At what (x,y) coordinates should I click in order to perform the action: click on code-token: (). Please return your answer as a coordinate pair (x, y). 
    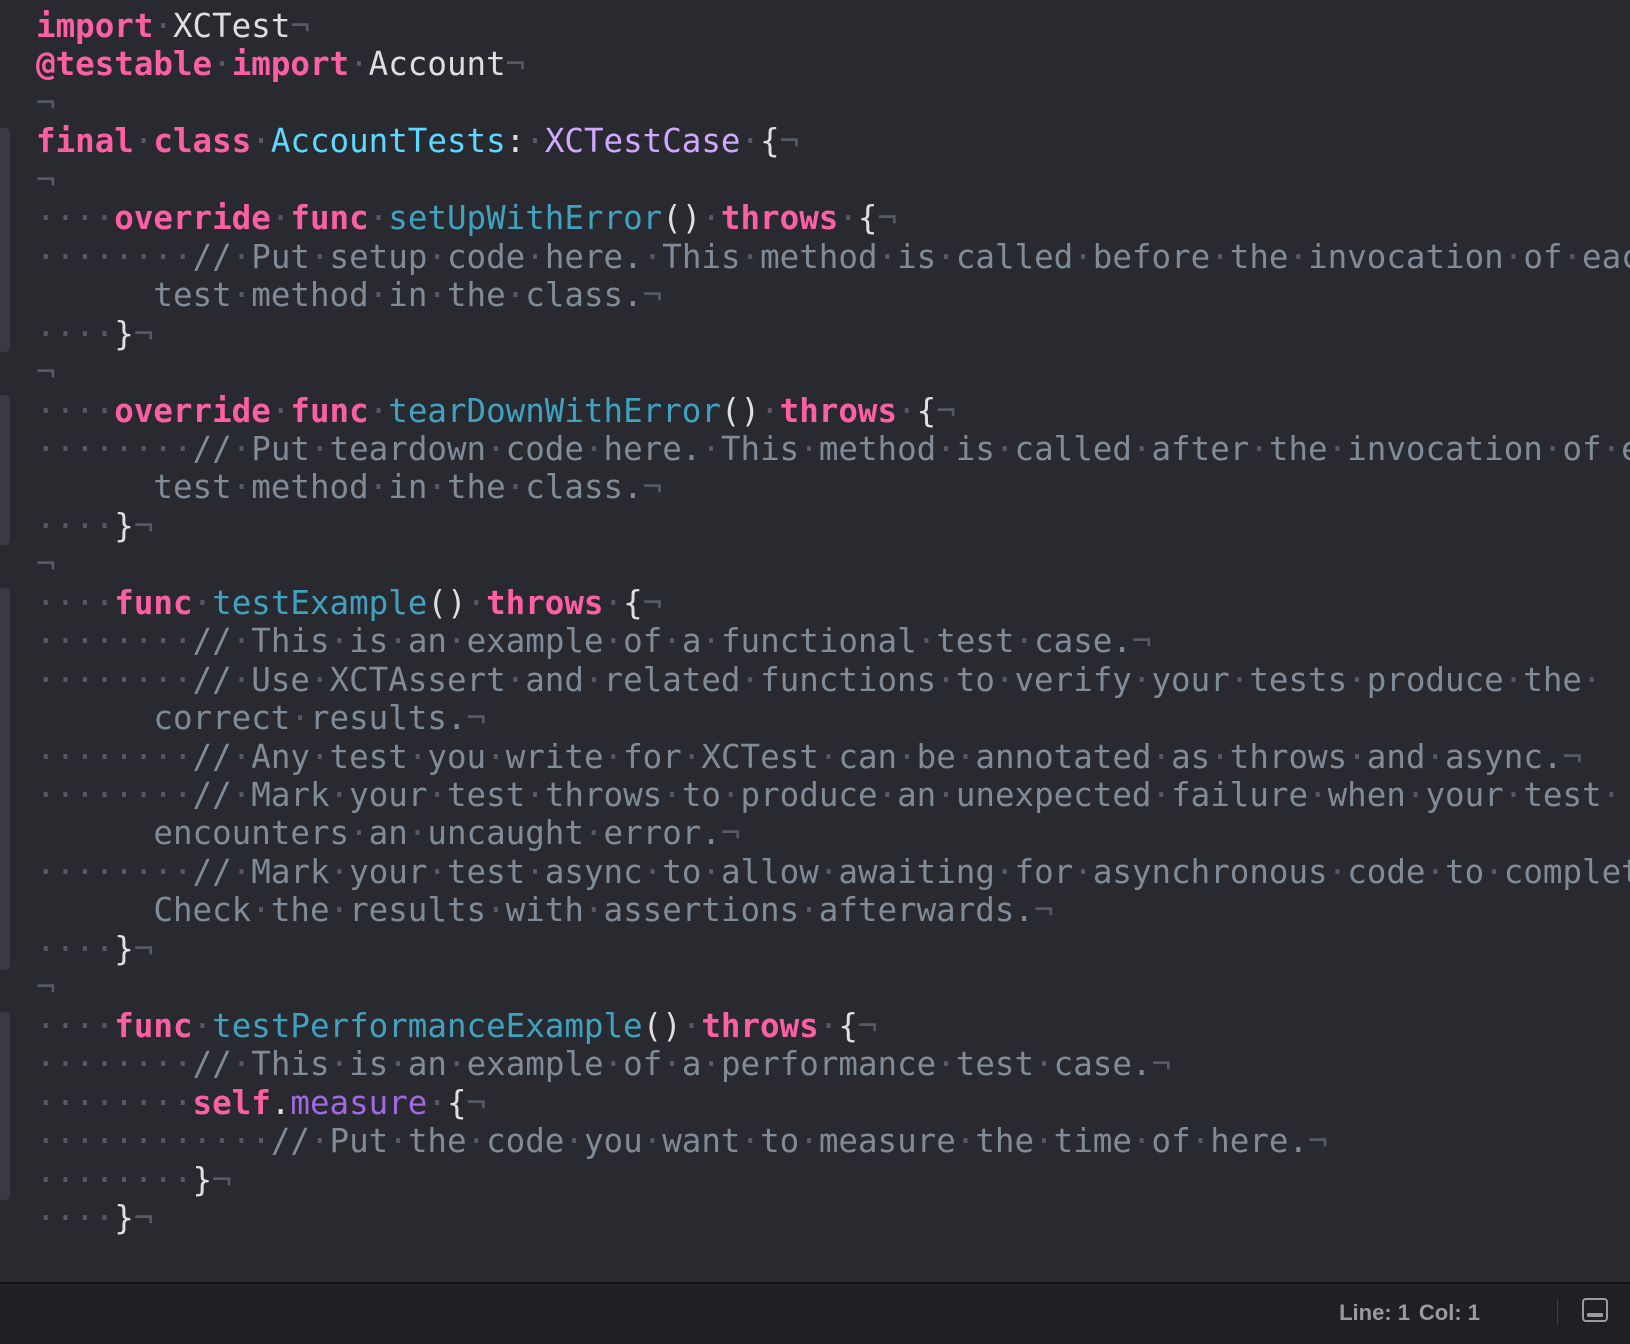
    Looking at the image, I should click on (740, 410).